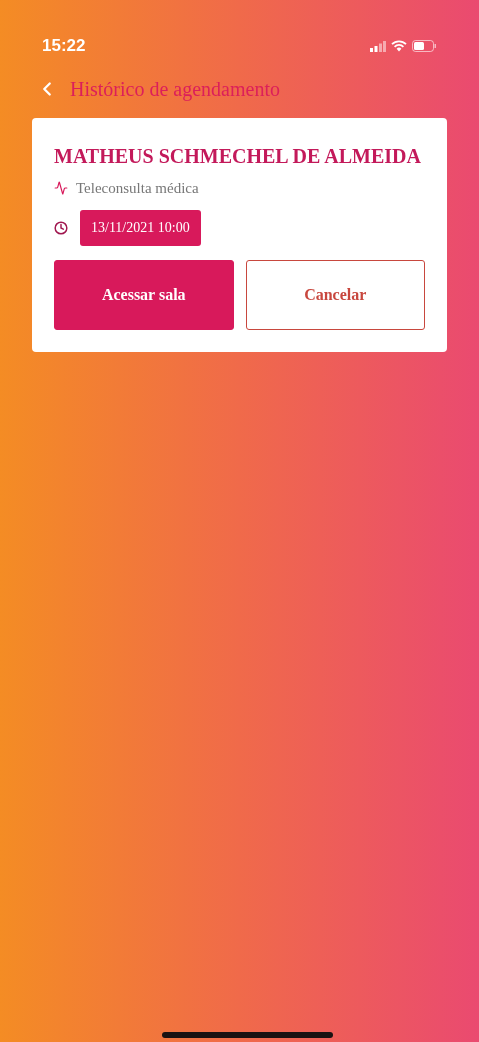  I want to click on page-title: Histórico de agendamento, so click(175, 90).